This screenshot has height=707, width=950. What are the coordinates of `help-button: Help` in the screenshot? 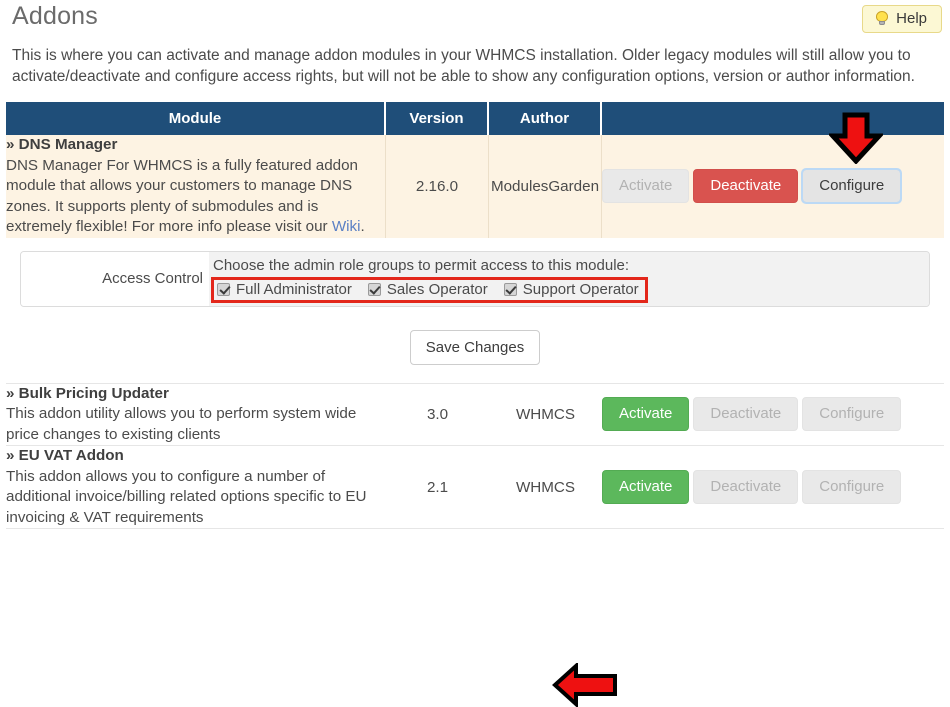 It's located at (902, 19).